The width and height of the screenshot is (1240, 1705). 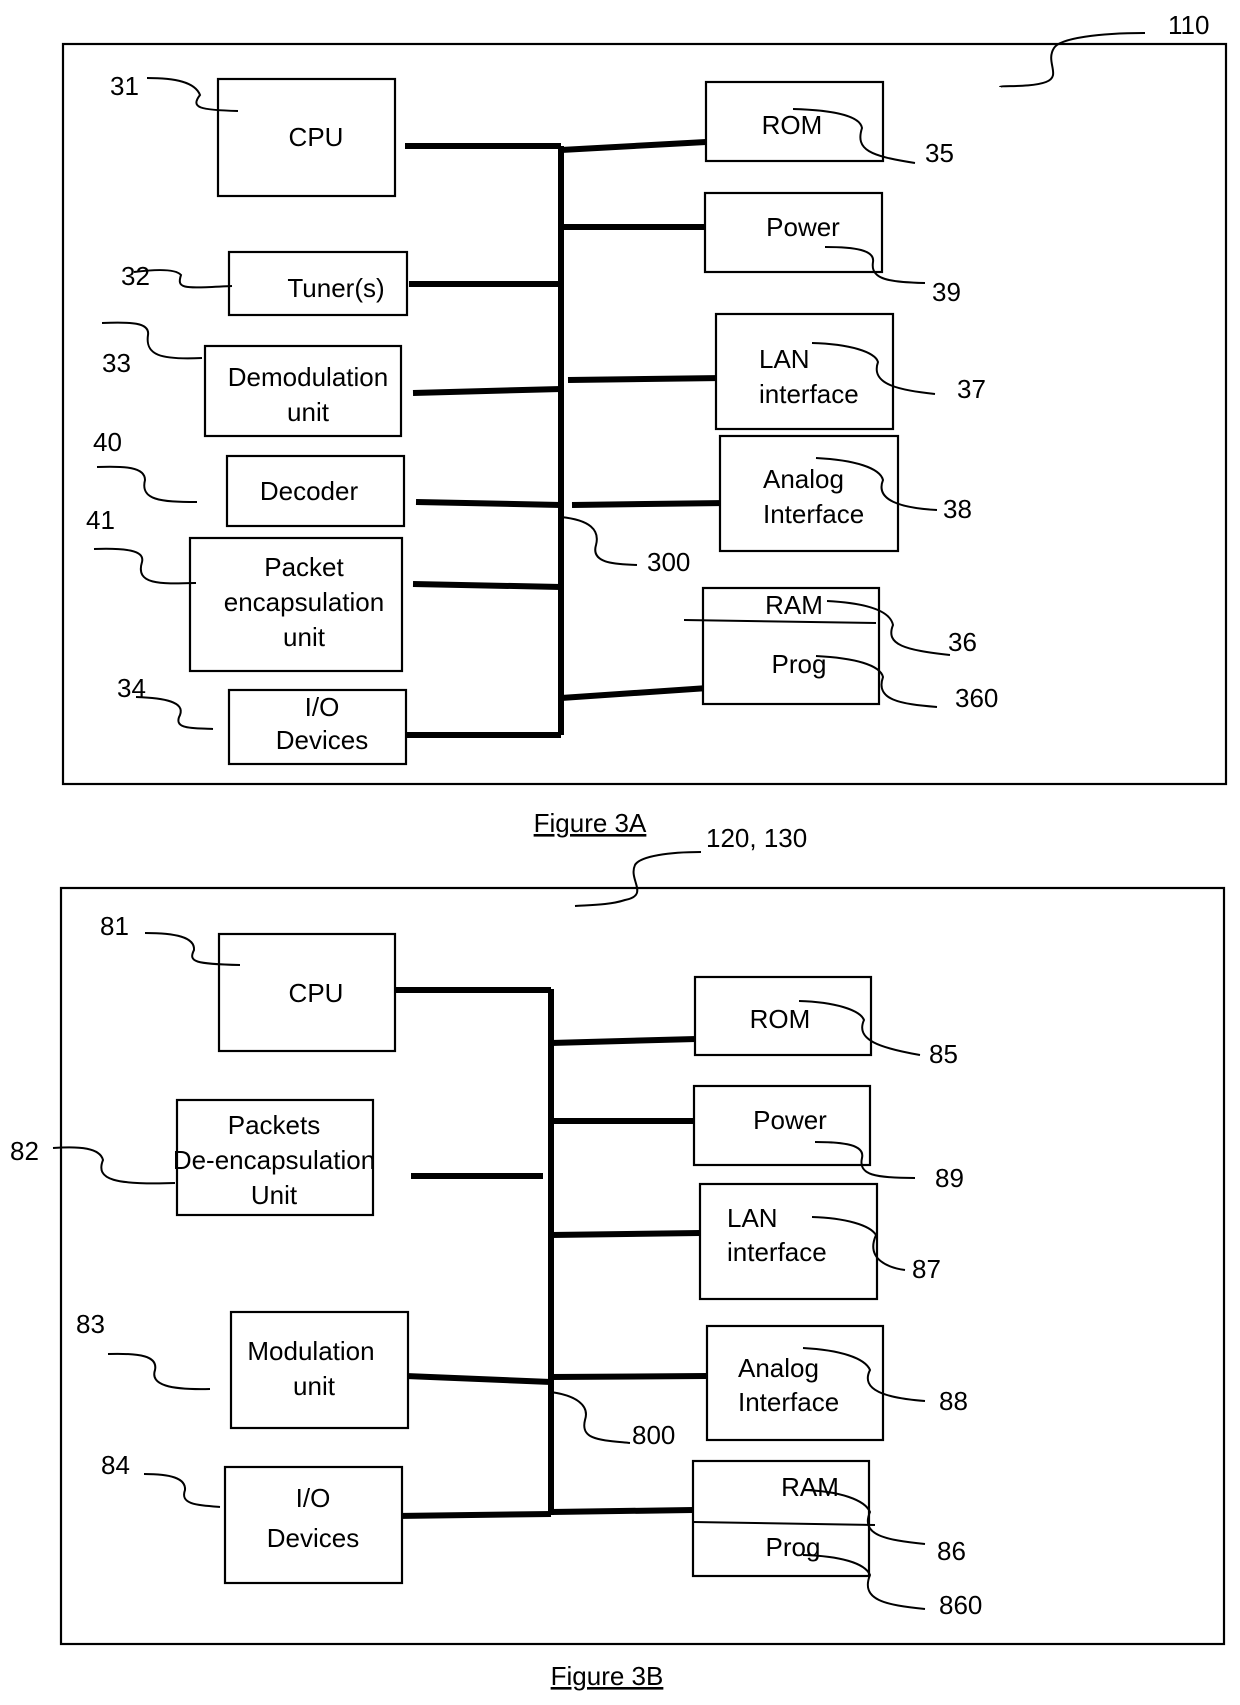 I want to click on ref-82: 82, so click(x=24, y=1151).